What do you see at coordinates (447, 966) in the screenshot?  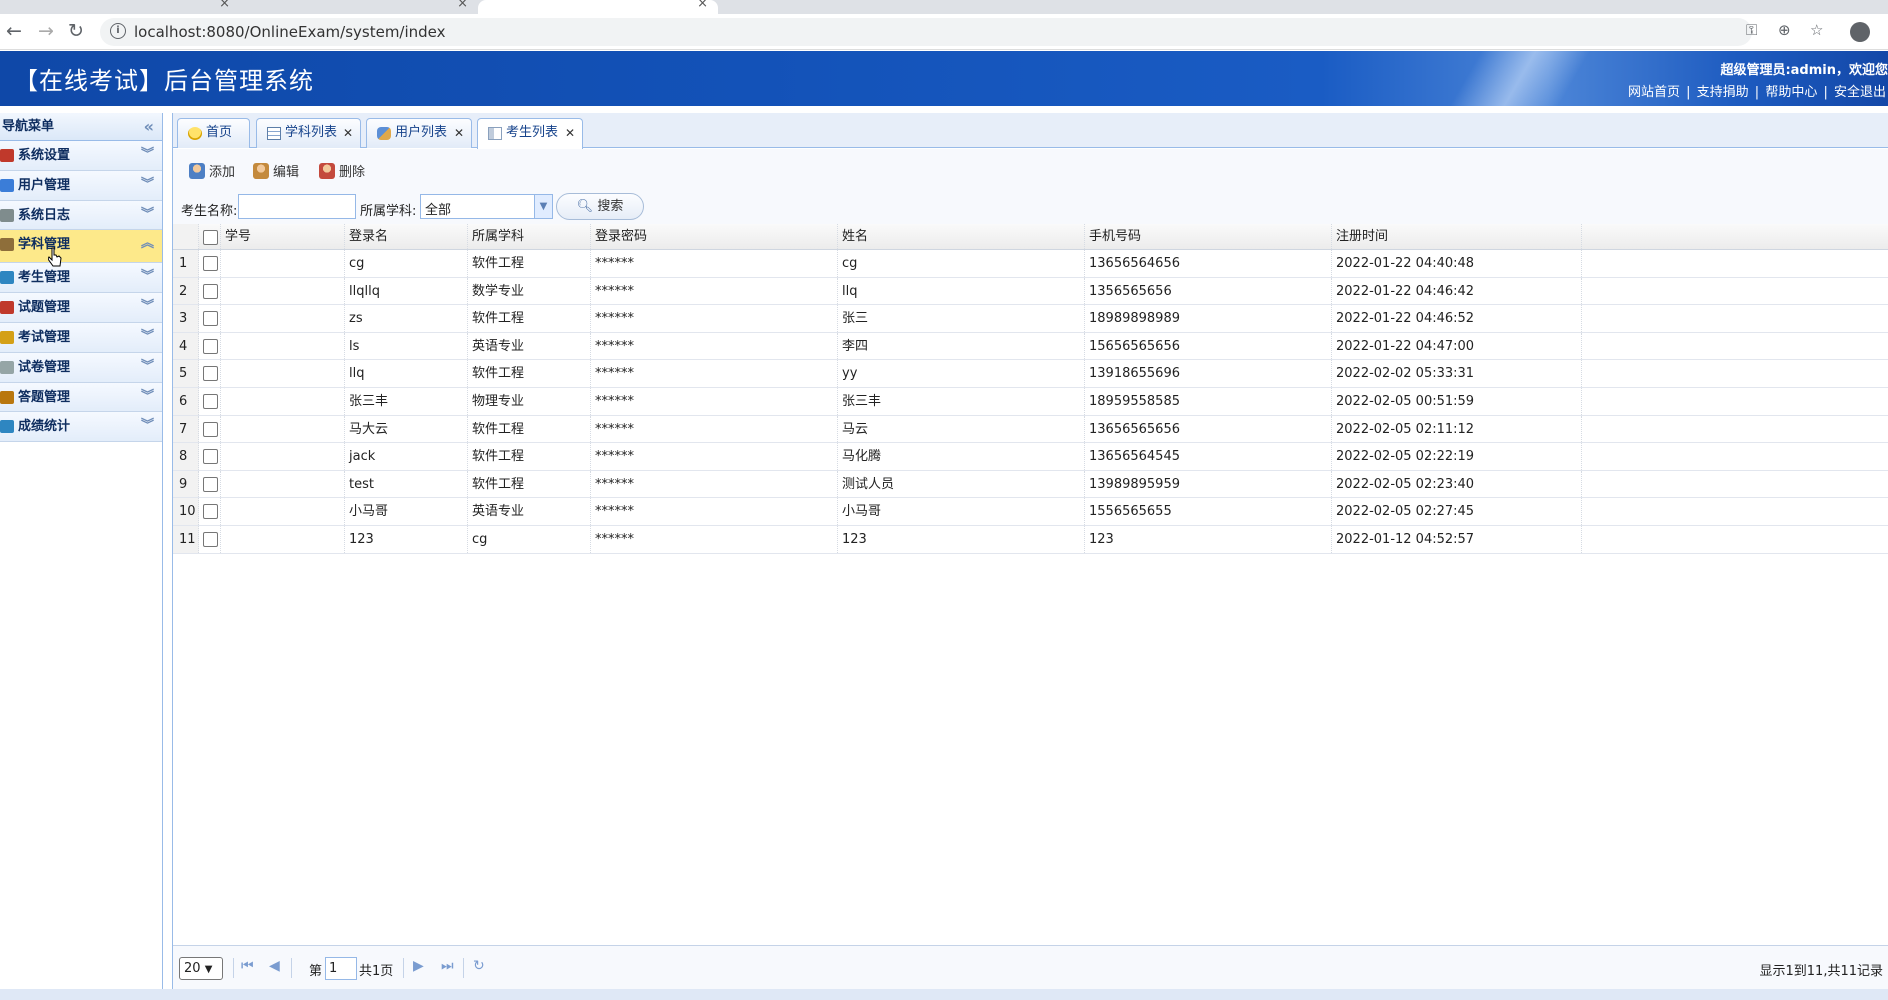 I see `last-page-icon: ⏭︎` at bounding box center [447, 966].